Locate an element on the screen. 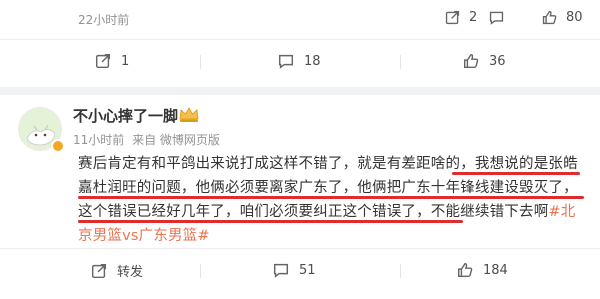 The image size is (600, 299). share-count: 2 is located at coordinates (473, 17).